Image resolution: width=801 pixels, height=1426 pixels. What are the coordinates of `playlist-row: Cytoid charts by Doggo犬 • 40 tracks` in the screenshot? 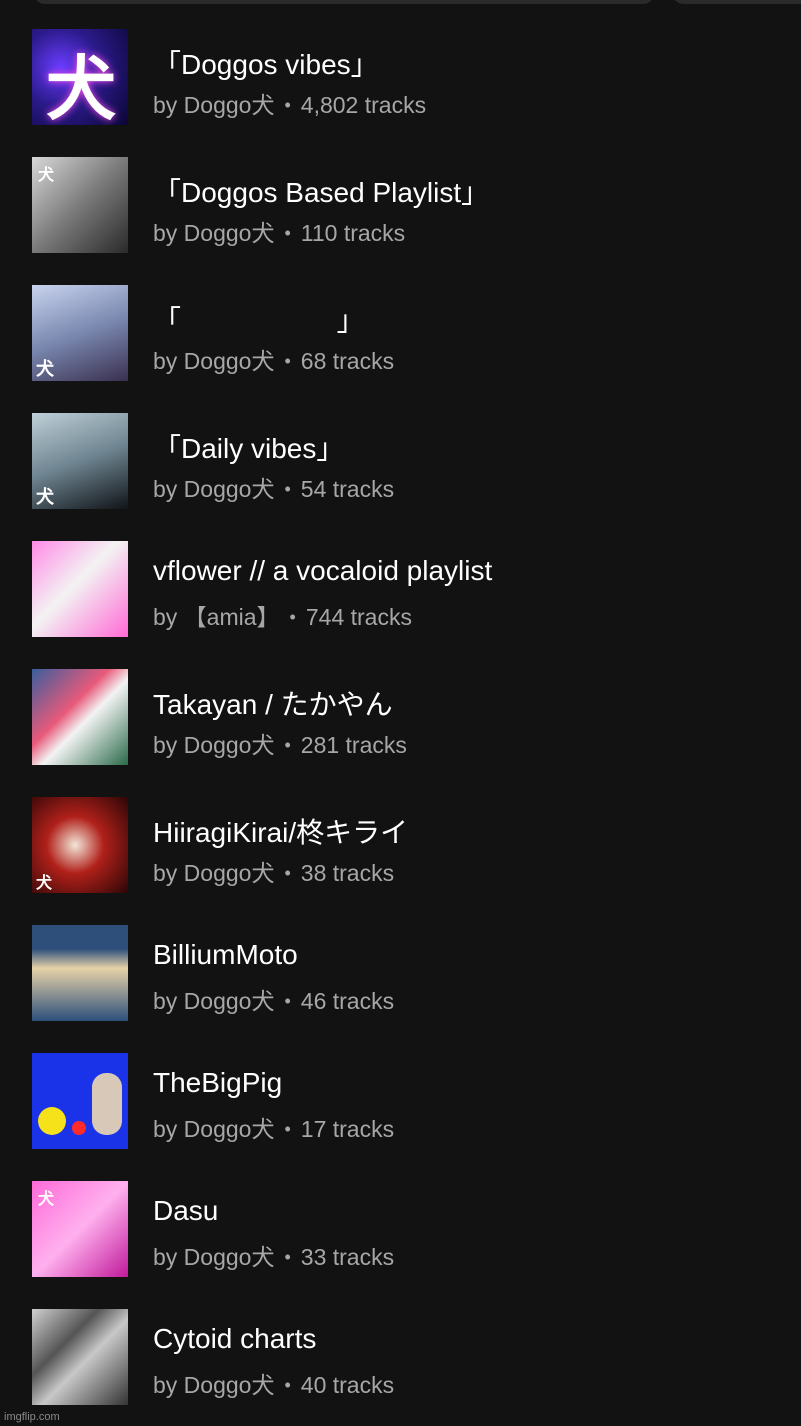 It's located at (400, 1367).